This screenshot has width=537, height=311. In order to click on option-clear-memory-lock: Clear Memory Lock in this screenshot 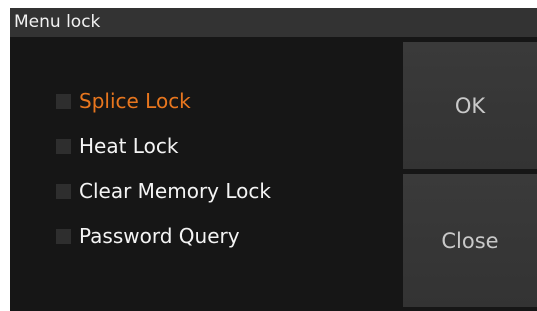, I will do `click(163, 198)`.